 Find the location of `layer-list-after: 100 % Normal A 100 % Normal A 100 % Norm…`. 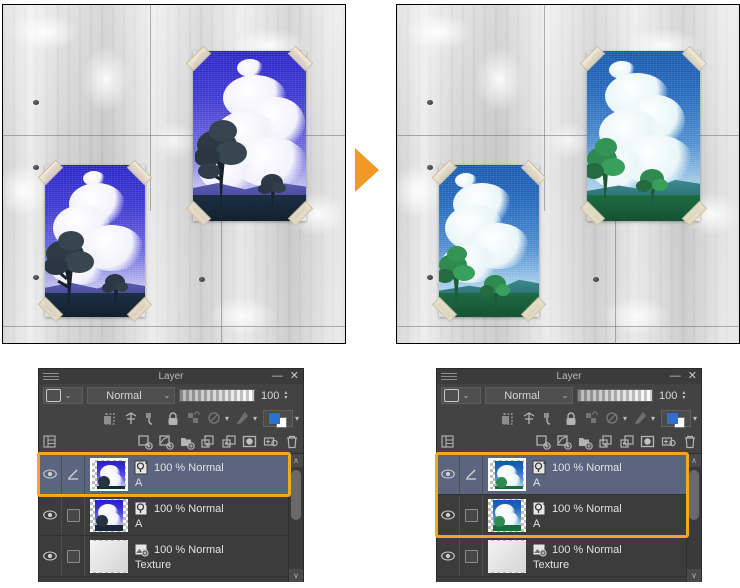

layer-list-after: 100 % Normal A 100 % Normal A 100 % Norm… is located at coordinates (569, 518).